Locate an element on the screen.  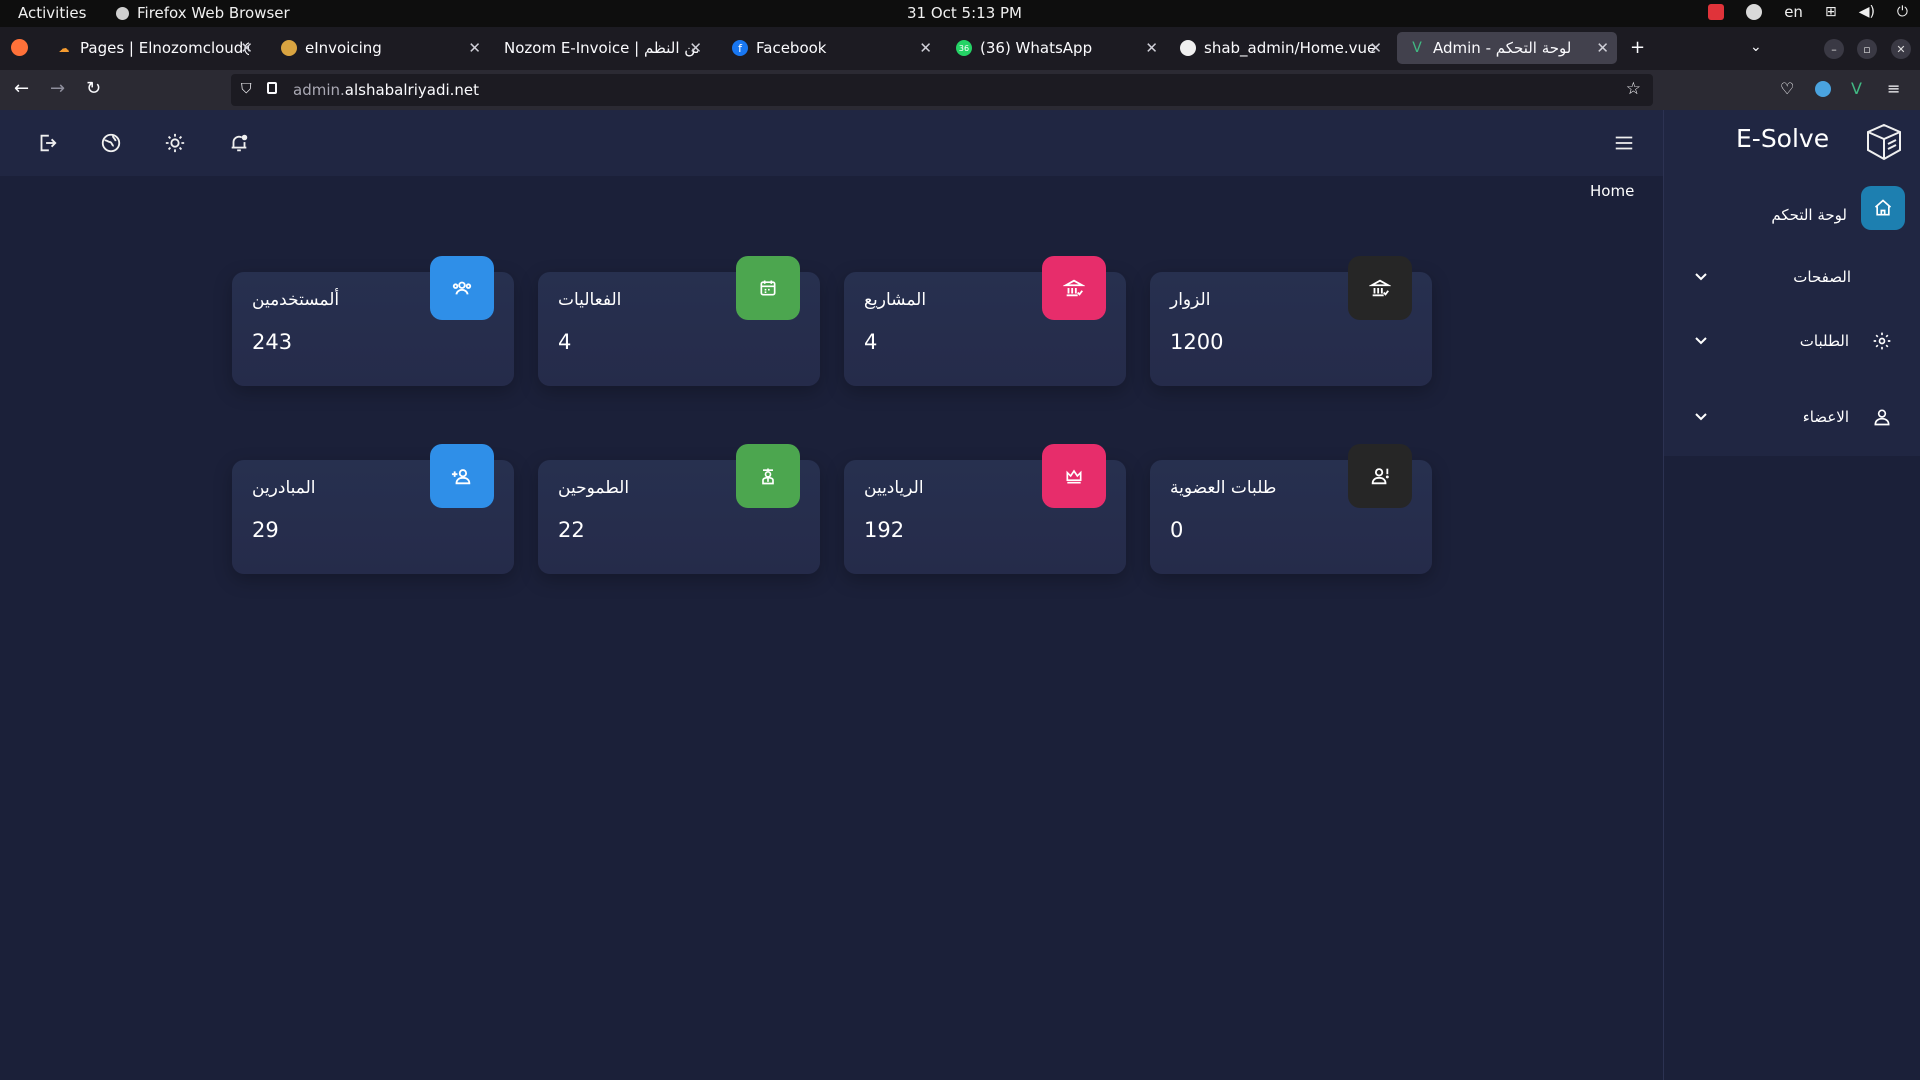
url-text: admin.alshabalriyadi.net is located at coordinates (386, 90).